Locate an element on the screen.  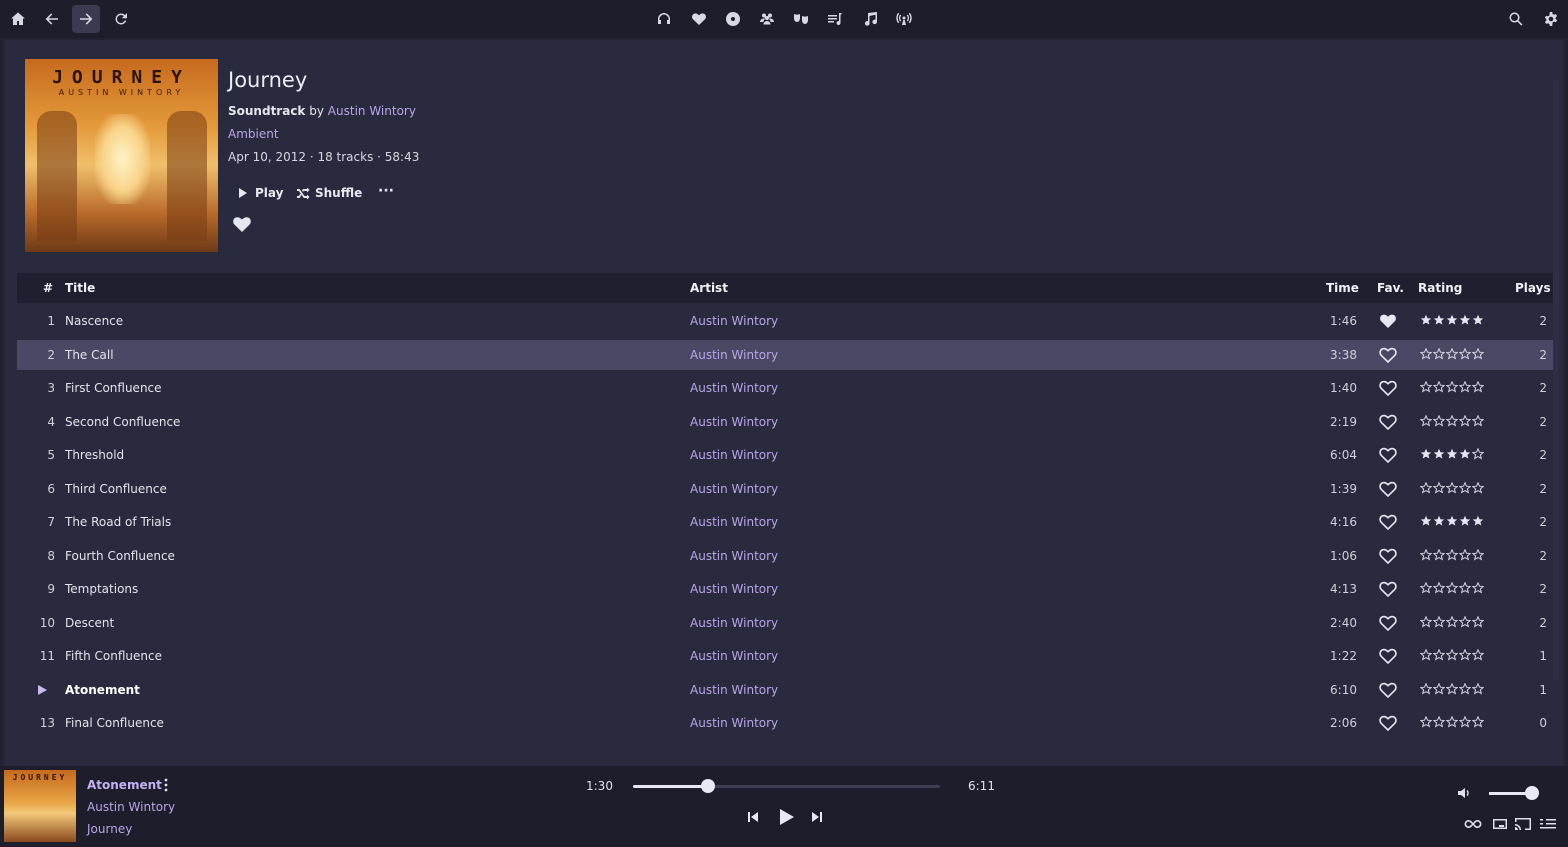
now-playing-title: Atonement is located at coordinates (124, 785).